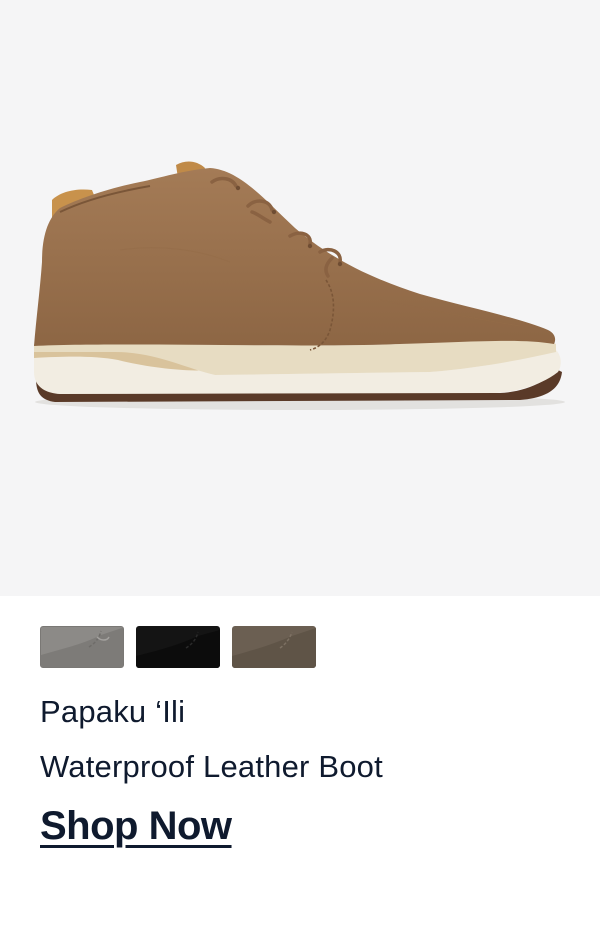  I want to click on black-colorway-swatch, so click(178, 647).